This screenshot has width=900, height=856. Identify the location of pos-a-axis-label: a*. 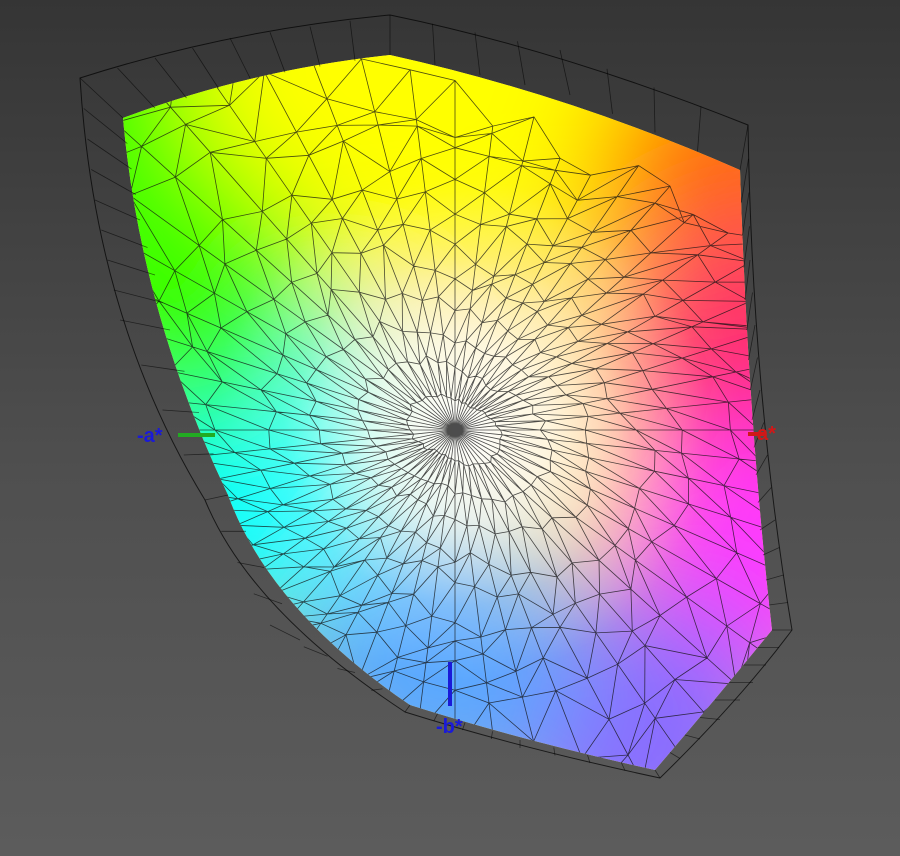
(766, 434).